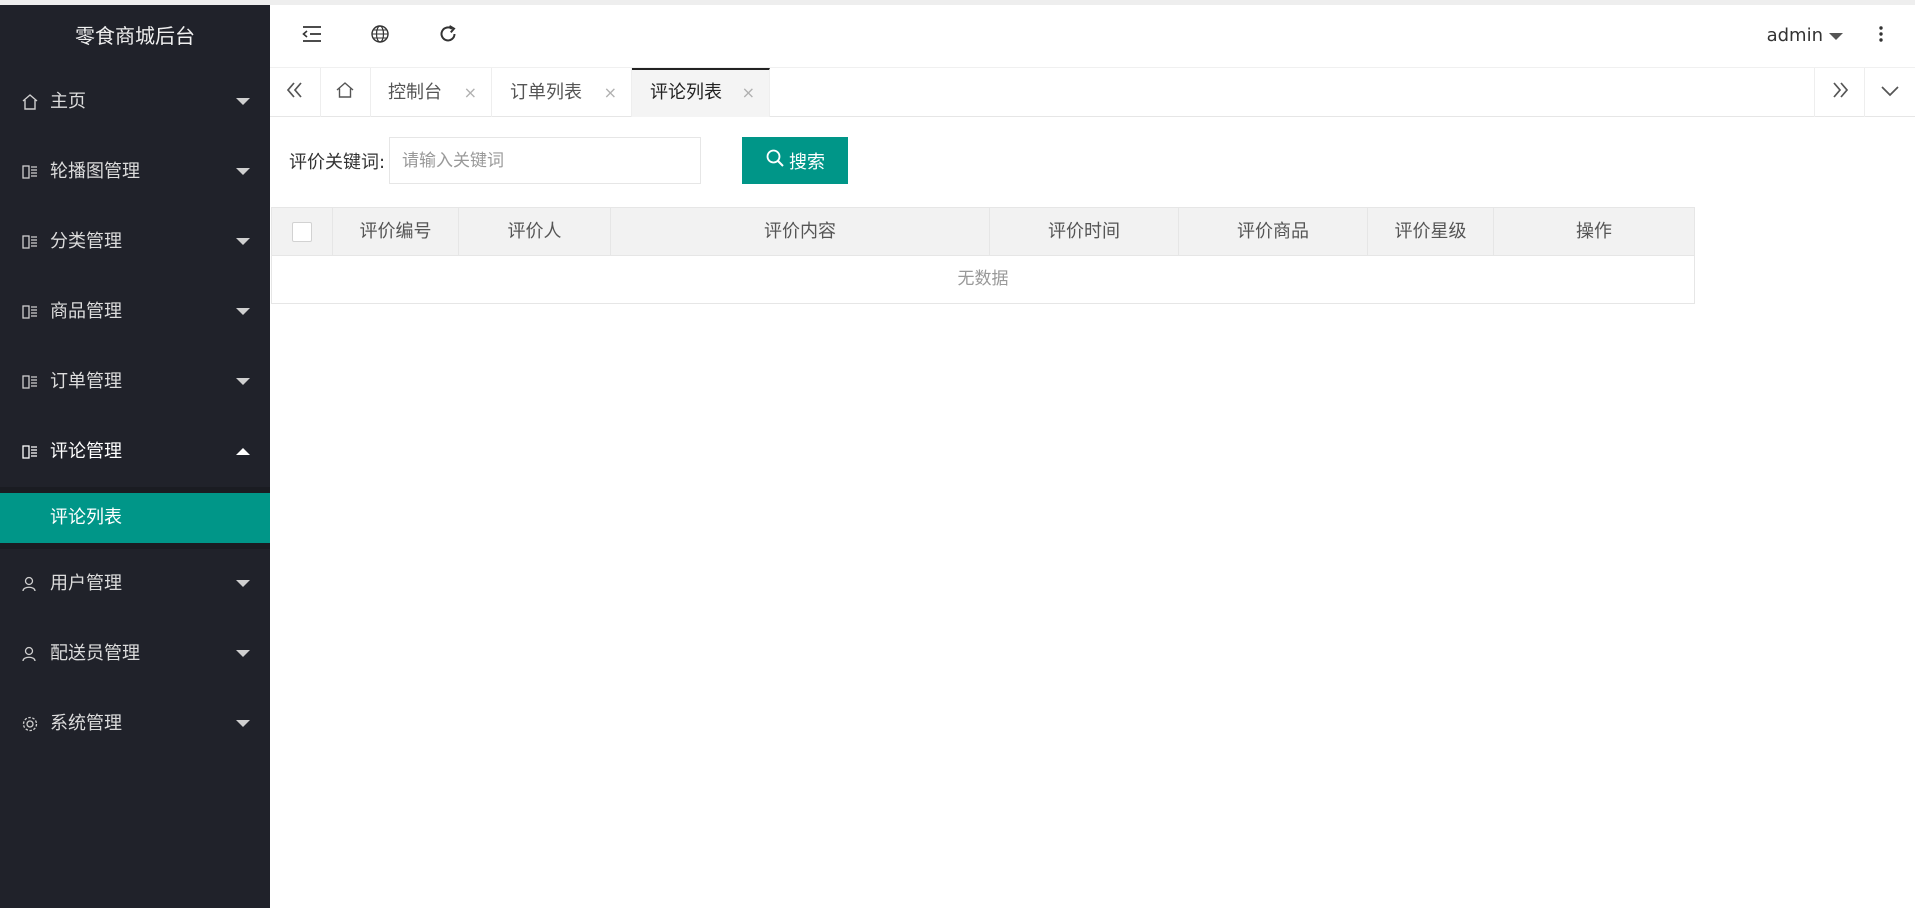 The width and height of the screenshot is (1915, 908). What do you see at coordinates (135, 102) in the screenshot?
I see `sidebar-item-home: 主页` at bounding box center [135, 102].